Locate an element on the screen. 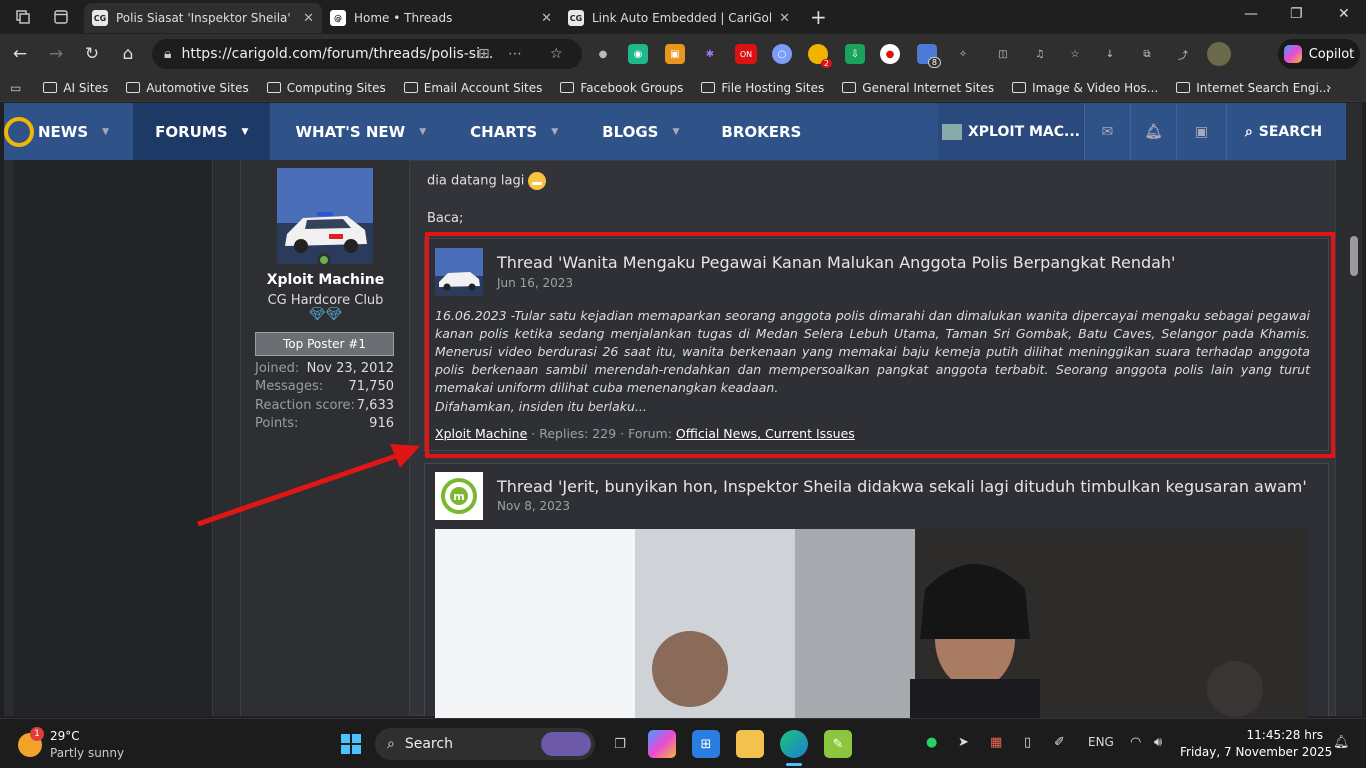 Image resolution: width=1366 pixels, height=768 pixels. bookmark-computing-sites: Computing Sites is located at coordinates (326, 87).